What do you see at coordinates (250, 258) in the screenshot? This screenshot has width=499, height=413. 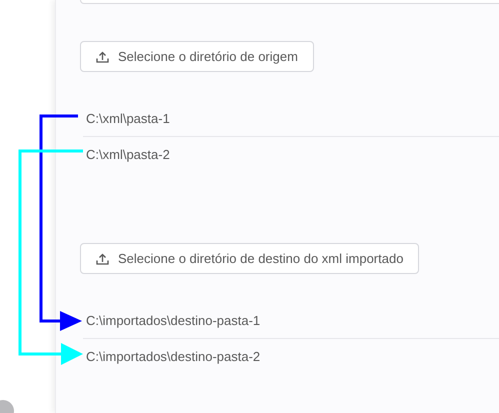 I see `select-folder-button: Selecione o diretório de destino do xml importado` at bounding box center [250, 258].